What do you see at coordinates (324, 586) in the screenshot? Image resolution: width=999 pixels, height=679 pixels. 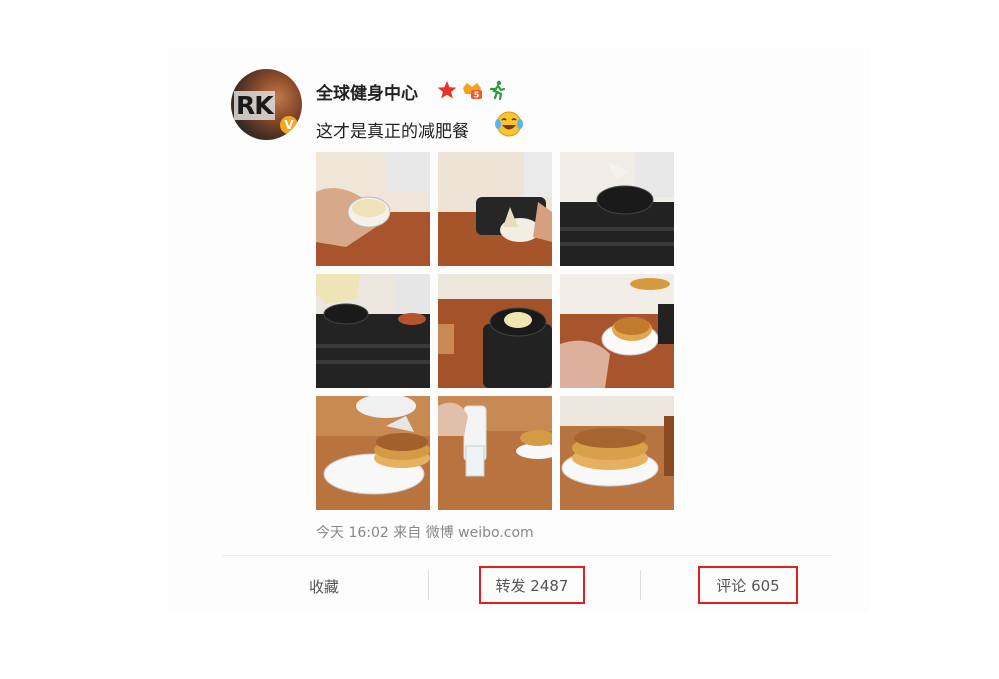 I see `favorite-button: 收藏` at bounding box center [324, 586].